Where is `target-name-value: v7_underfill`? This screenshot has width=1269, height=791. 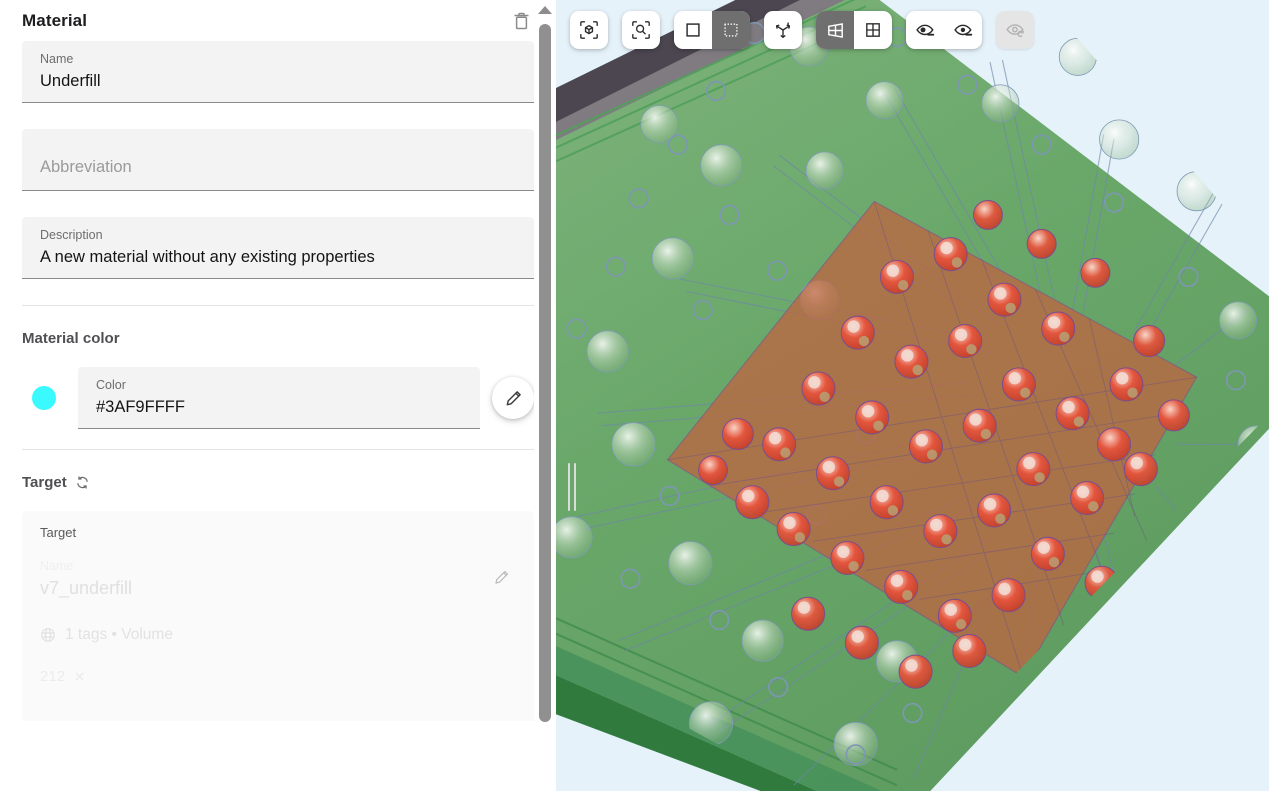
target-name-value: v7_underfill is located at coordinates (86, 588).